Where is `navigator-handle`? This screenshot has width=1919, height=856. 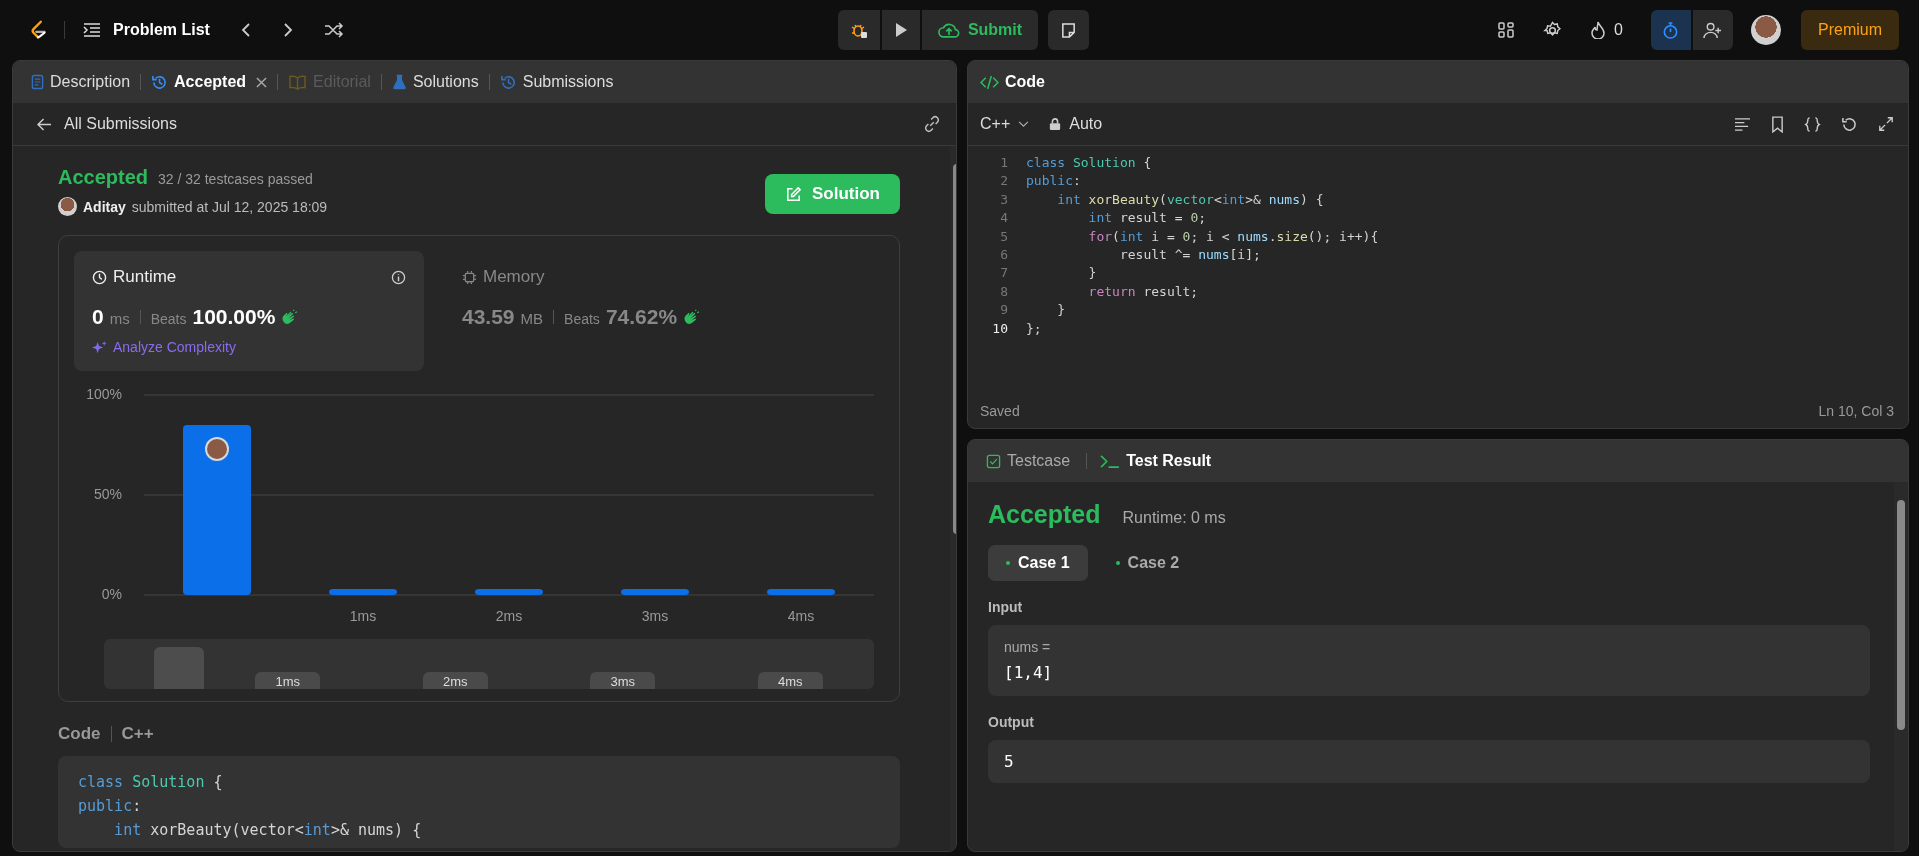 navigator-handle is located at coordinates (179, 668).